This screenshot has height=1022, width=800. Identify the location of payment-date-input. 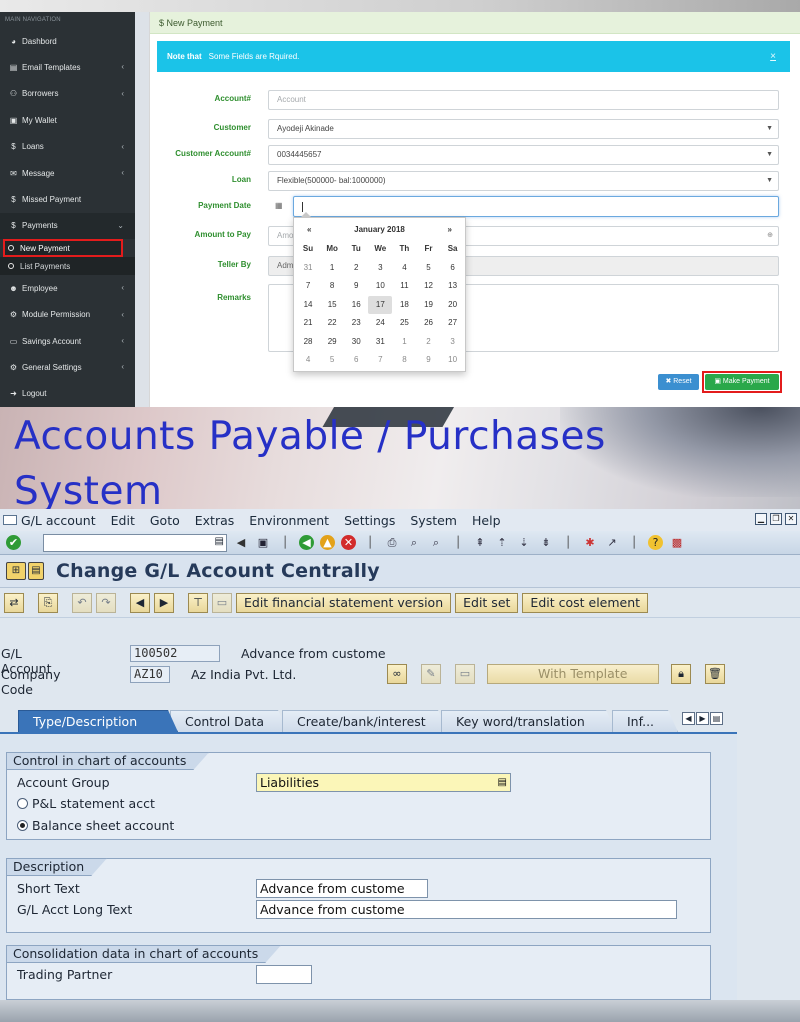
(536, 206).